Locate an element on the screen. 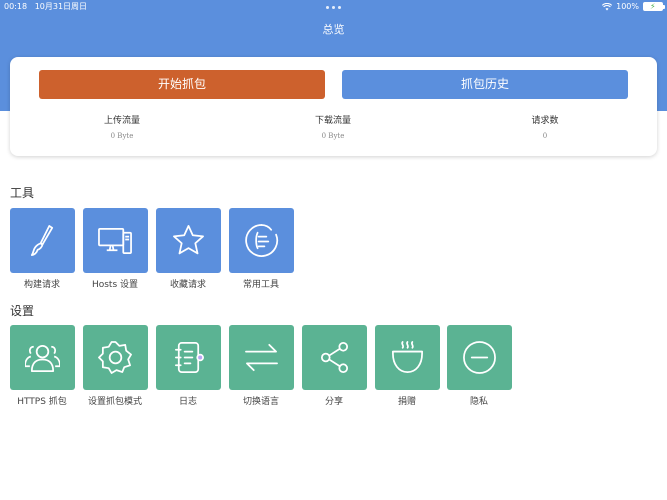  start-capture-button: 开始抓包 is located at coordinates (182, 84).